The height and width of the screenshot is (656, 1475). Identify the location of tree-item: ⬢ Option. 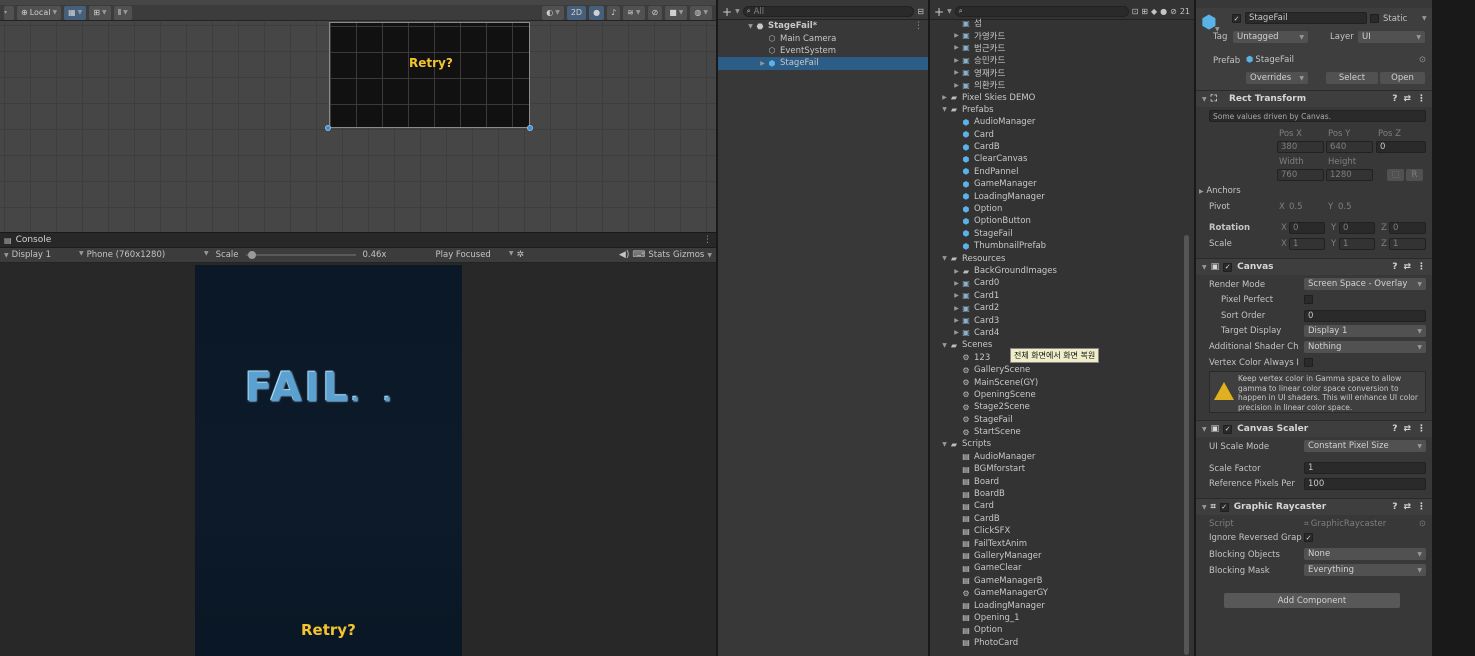
(1056, 209).